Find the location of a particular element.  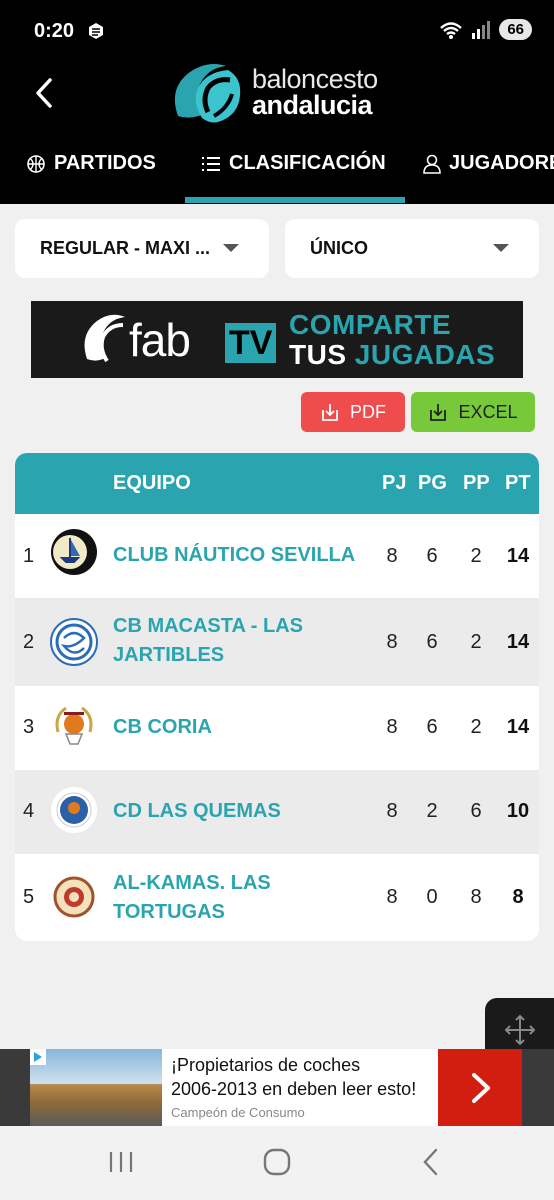

cell-pt: 10 is located at coordinates (518, 811).